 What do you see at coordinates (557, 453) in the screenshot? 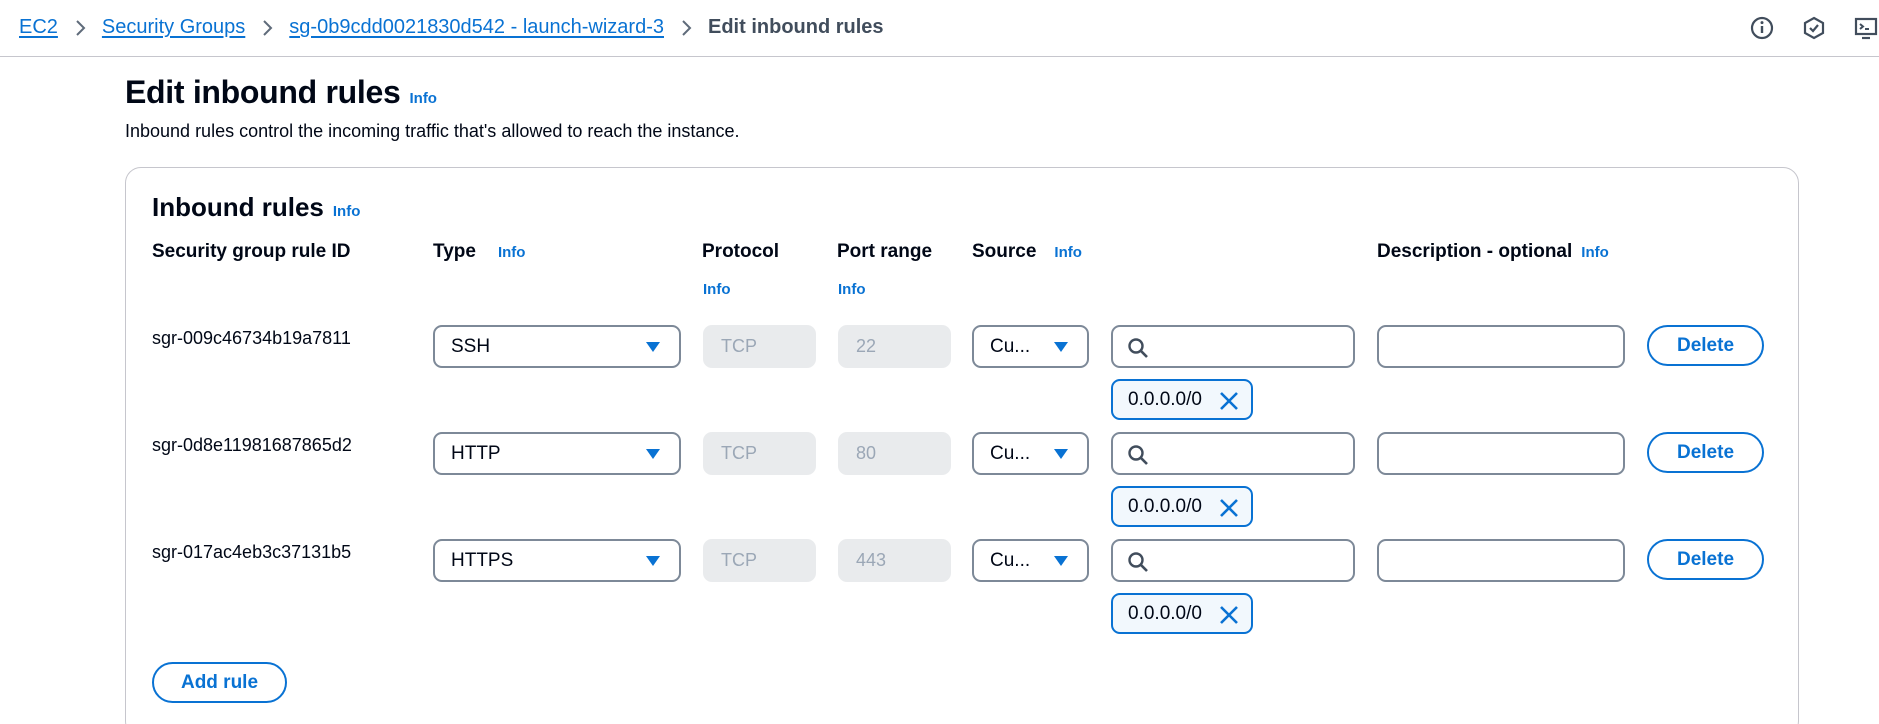
I see `type-select: HTTP` at bounding box center [557, 453].